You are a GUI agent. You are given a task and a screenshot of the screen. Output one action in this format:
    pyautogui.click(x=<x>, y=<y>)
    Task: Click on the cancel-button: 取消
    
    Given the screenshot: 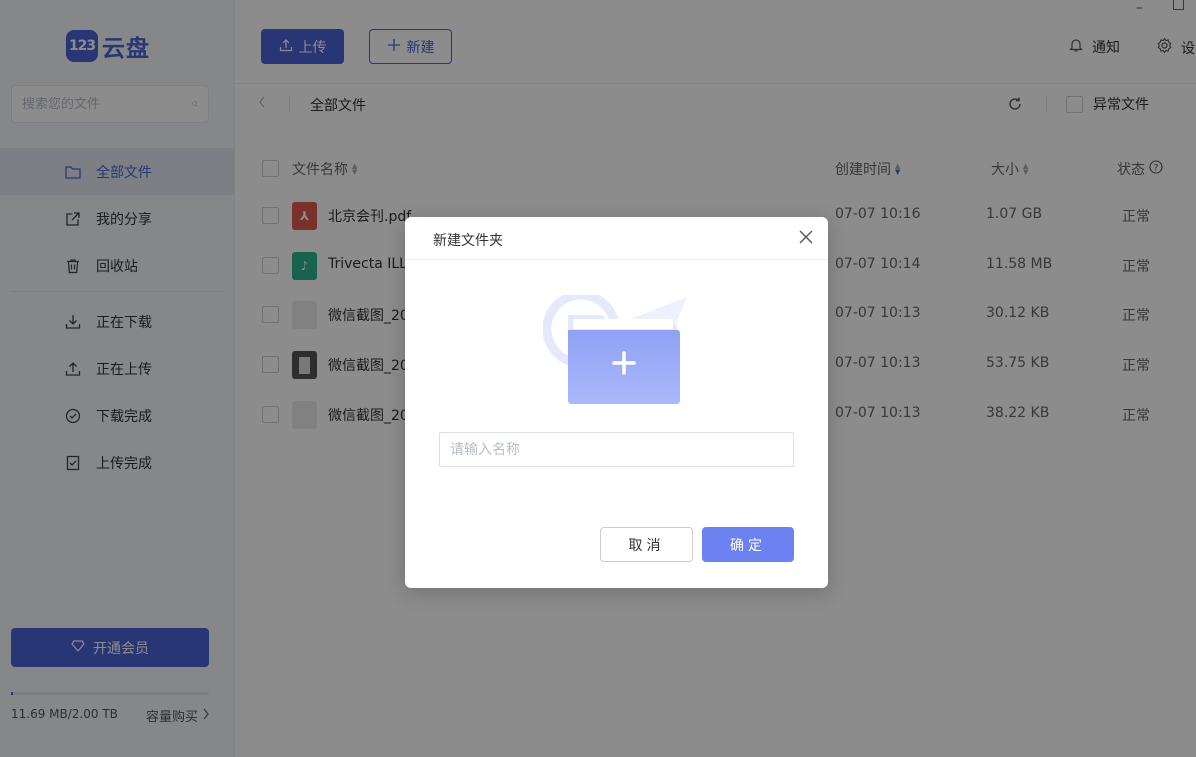 What is the action you would take?
    pyautogui.click(x=646, y=544)
    